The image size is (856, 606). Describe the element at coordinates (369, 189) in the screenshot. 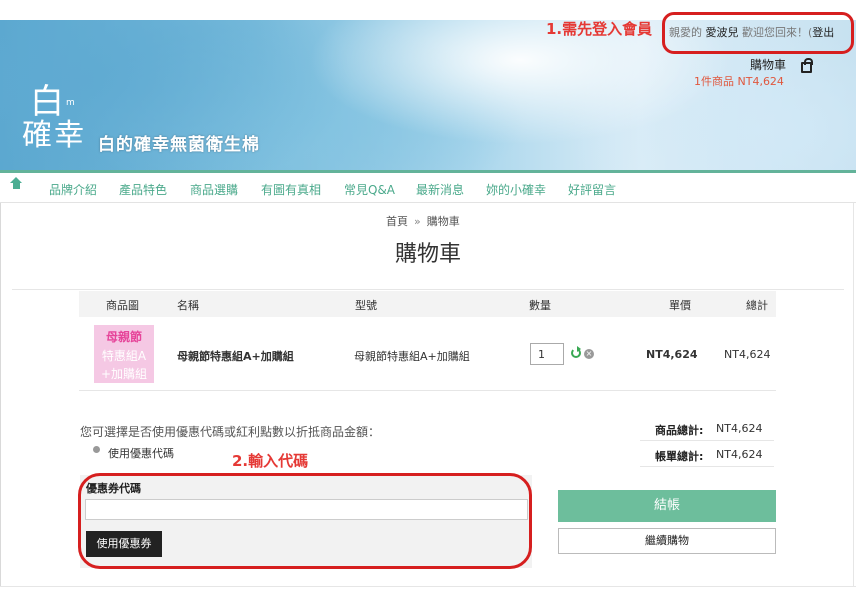

I see `nav-item-faq: 常見Q&A` at that location.